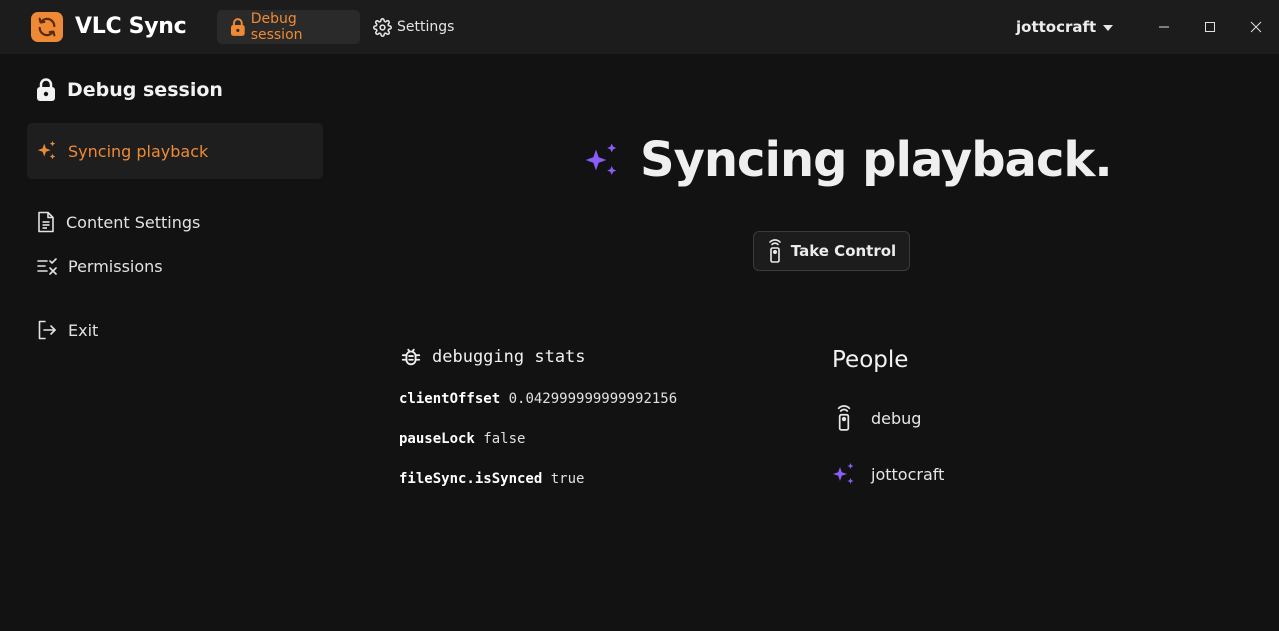 The width and height of the screenshot is (1279, 631). I want to click on maximize-icon, so click(1210, 27).